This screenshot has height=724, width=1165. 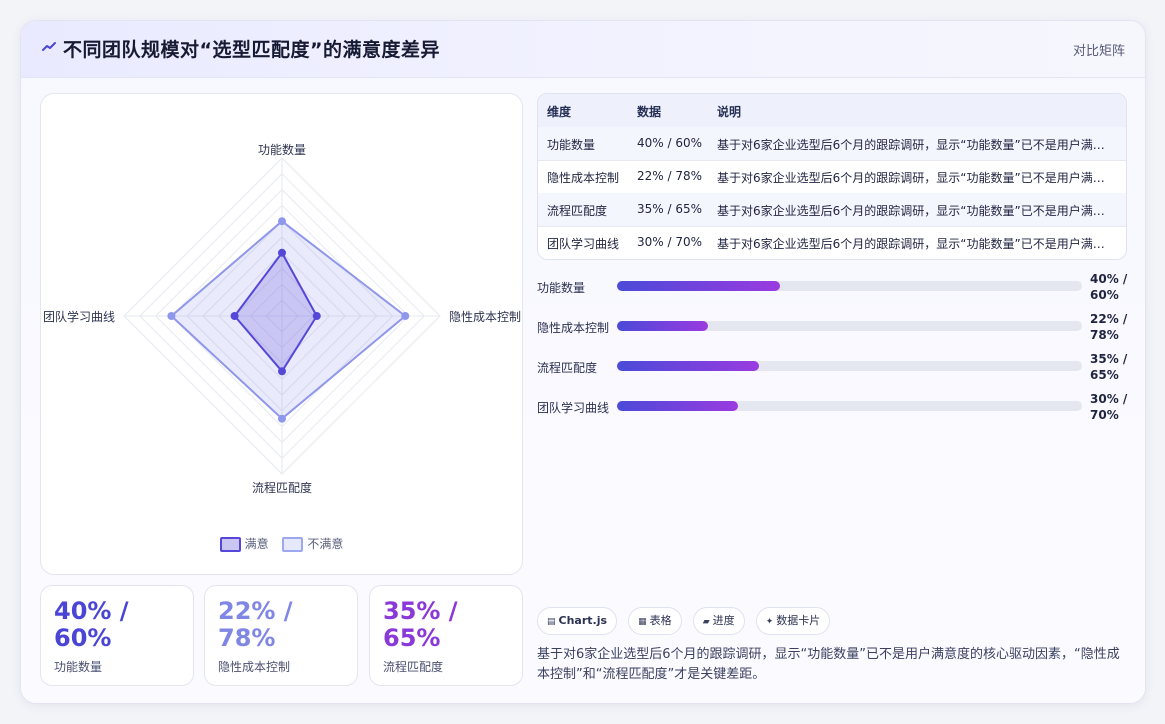 I want to click on legend-label-satisfied: 满意, so click(x=256, y=544).